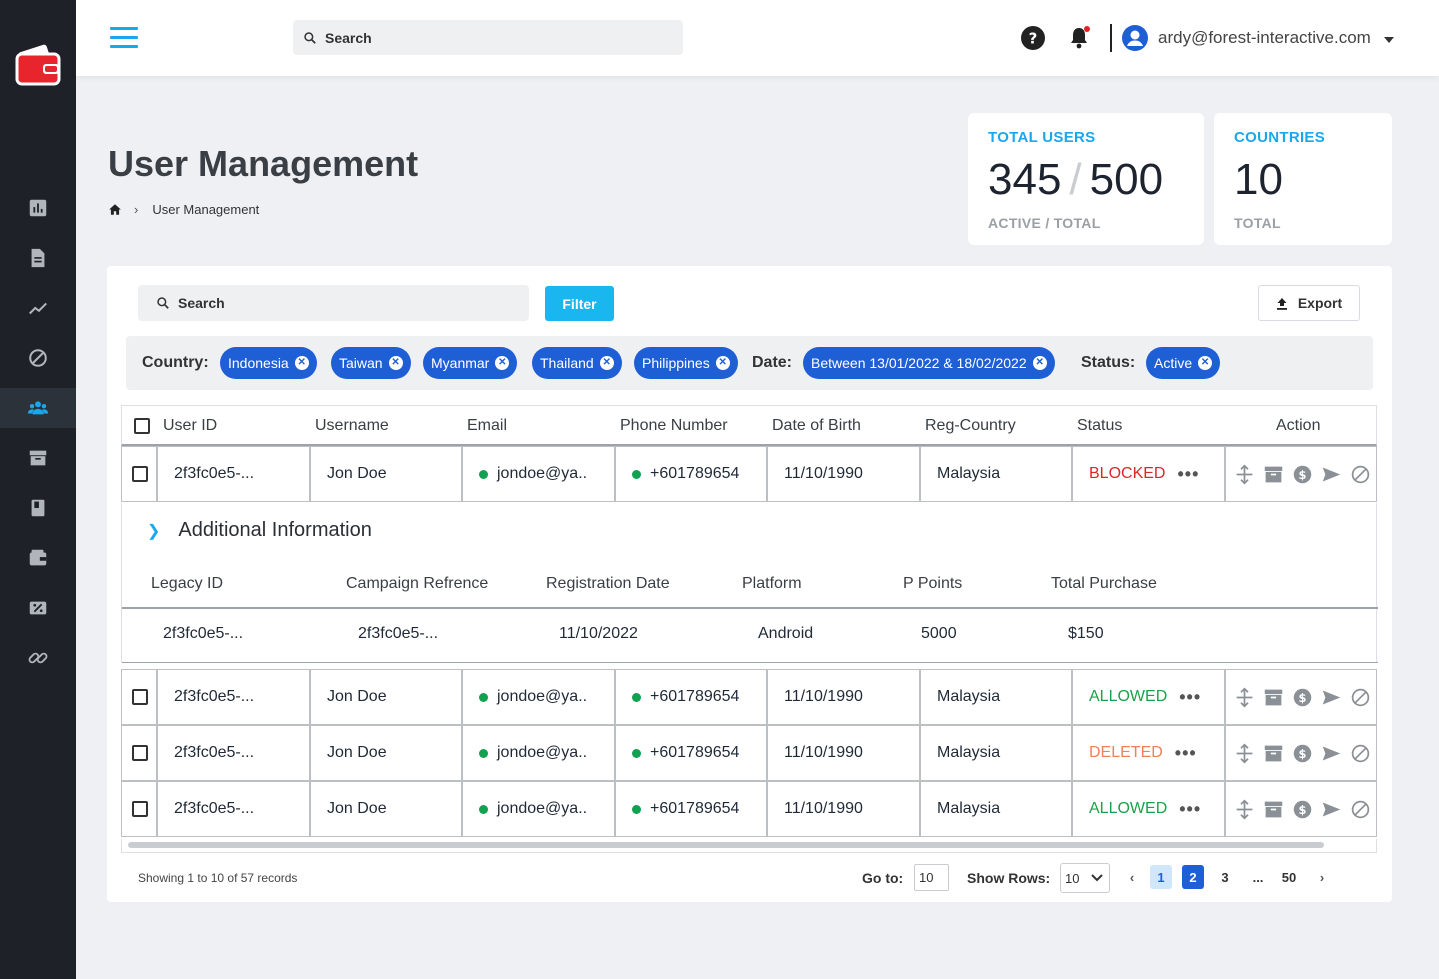 The height and width of the screenshot is (979, 1439). I want to click on filter-chip-date: Between 13/01/2022 & 18/02/2022 ✕, so click(929, 363).